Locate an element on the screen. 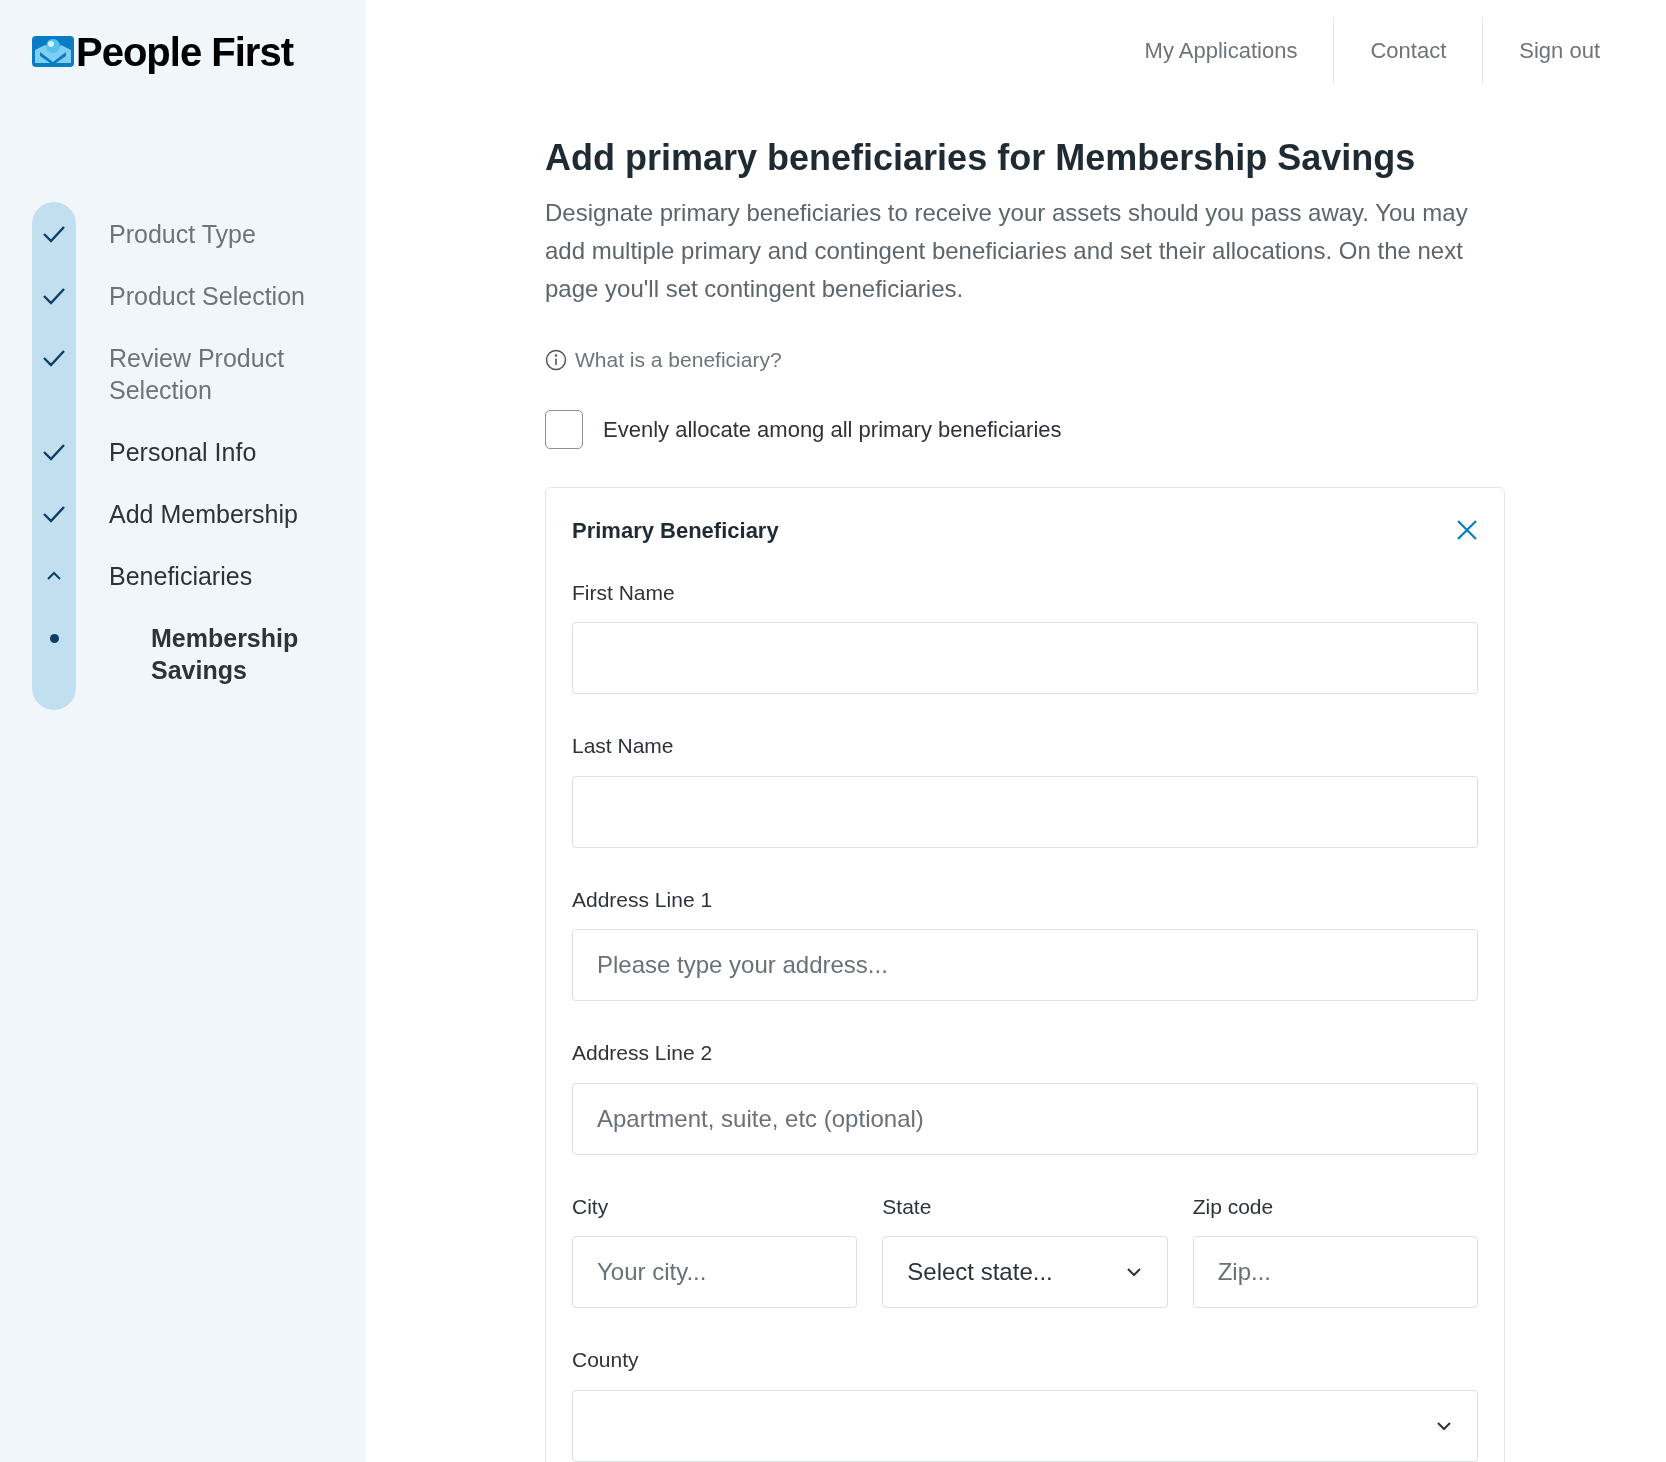 Image resolution: width=1666 pixels, height=1462 pixels. input-field: Apartment, suite, etc (optional) is located at coordinates (1025, 1118).